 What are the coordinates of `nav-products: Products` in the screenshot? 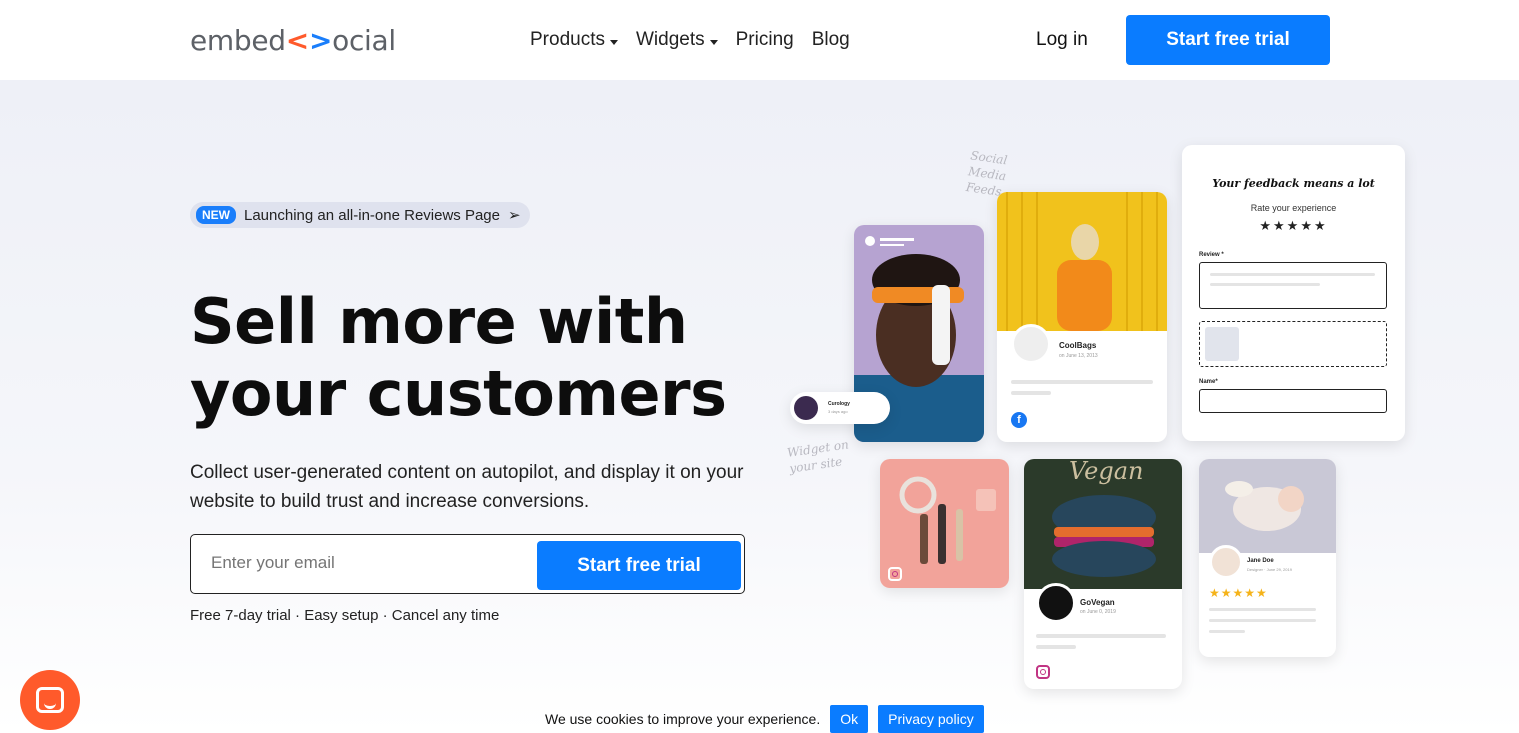 It's located at (574, 40).